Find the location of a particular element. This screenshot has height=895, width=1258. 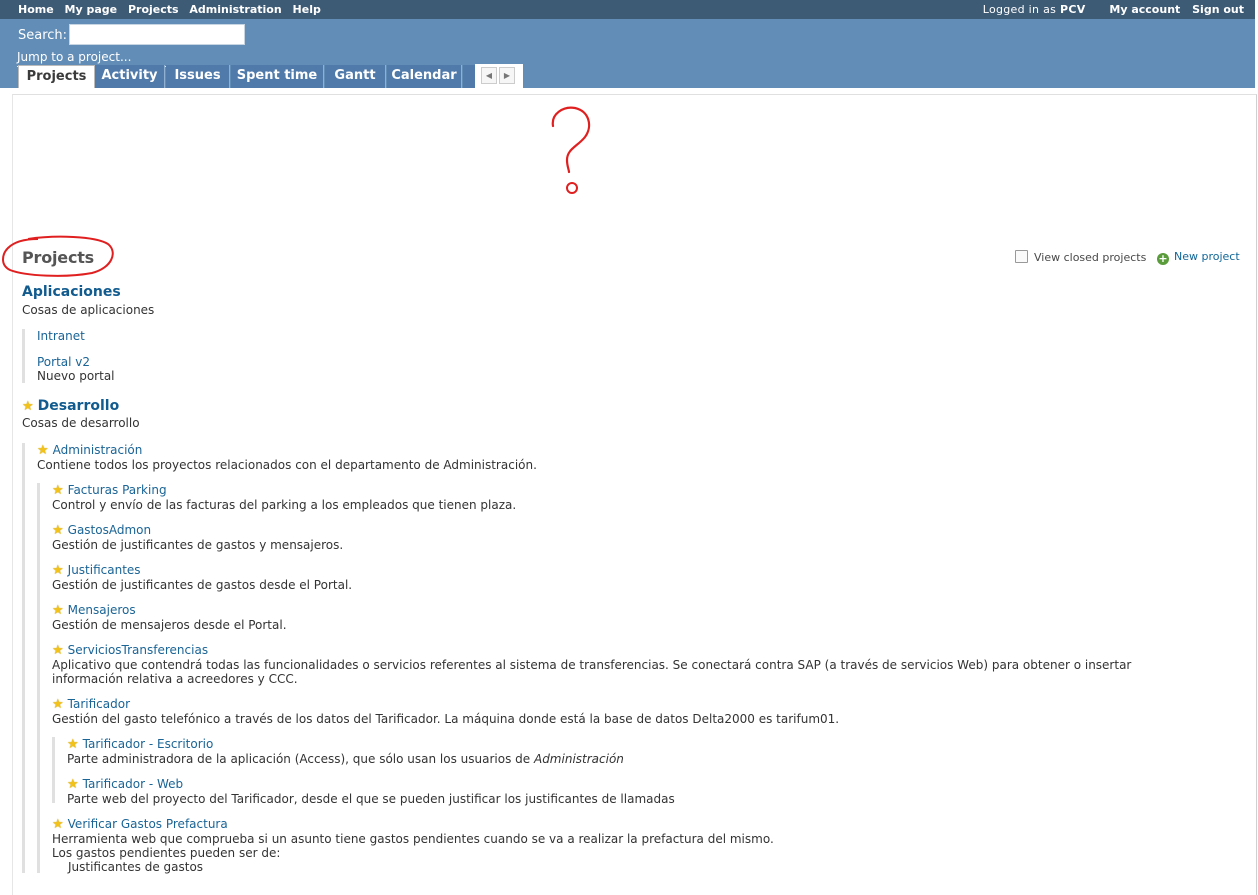

project-portal-v2-description: Nuevo portal is located at coordinates (76, 376).